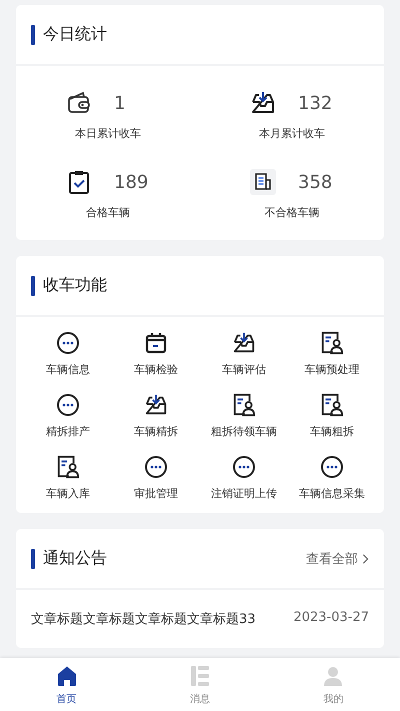 The image size is (400, 711). What do you see at coordinates (75, 34) in the screenshot?
I see `section-title: 今日统计` at bounding box center [75, 34].